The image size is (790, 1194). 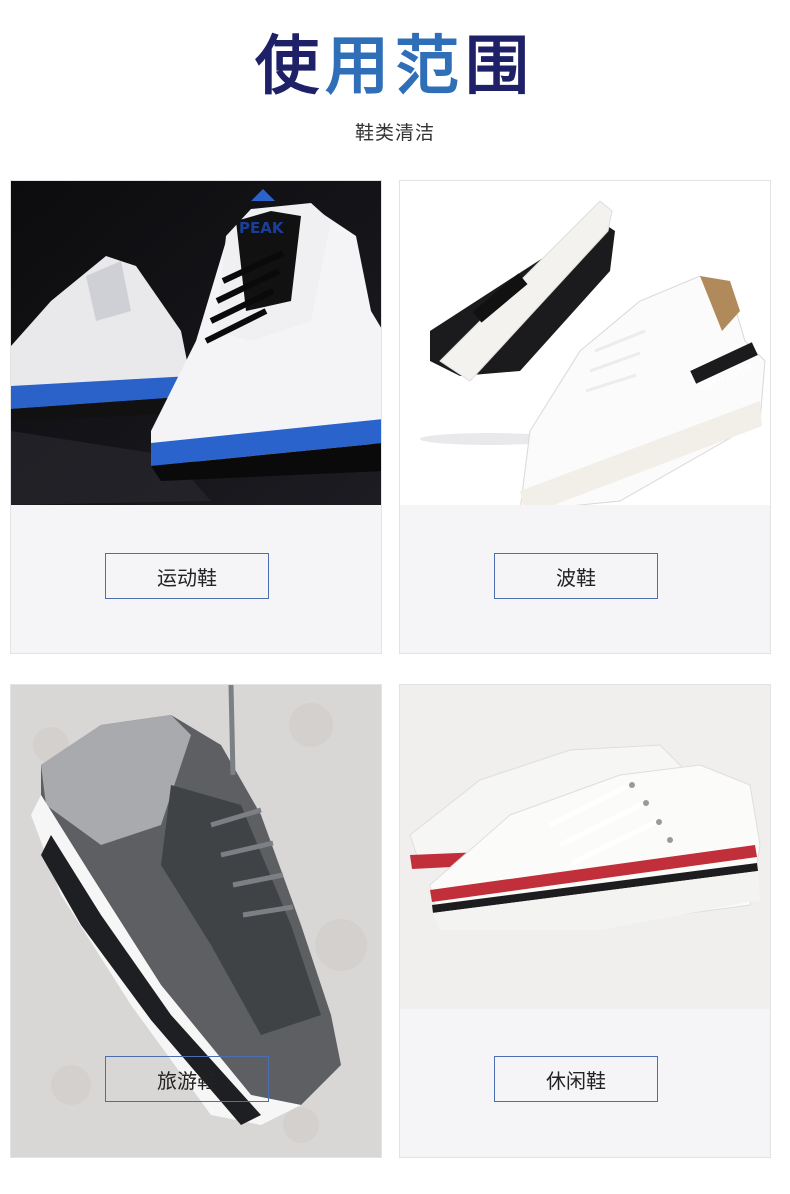 I want to click on basketball-sneaker-photo: PEAK, so click(x=196, y=343).